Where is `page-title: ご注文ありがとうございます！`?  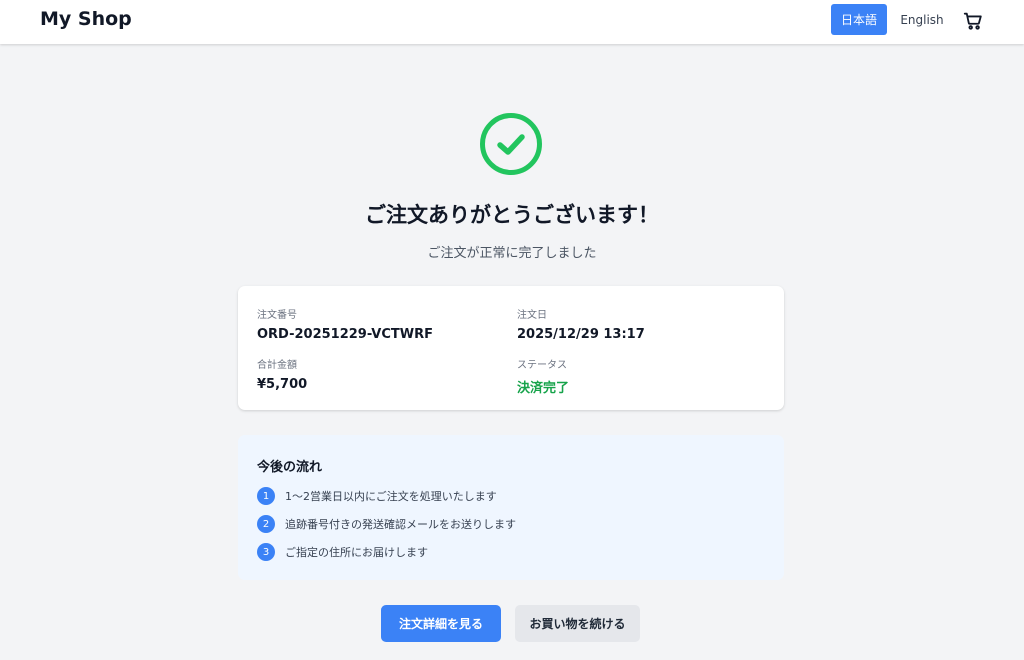
page-title: ご注文ありがとうございます！ is located at coordinates (512, 215).